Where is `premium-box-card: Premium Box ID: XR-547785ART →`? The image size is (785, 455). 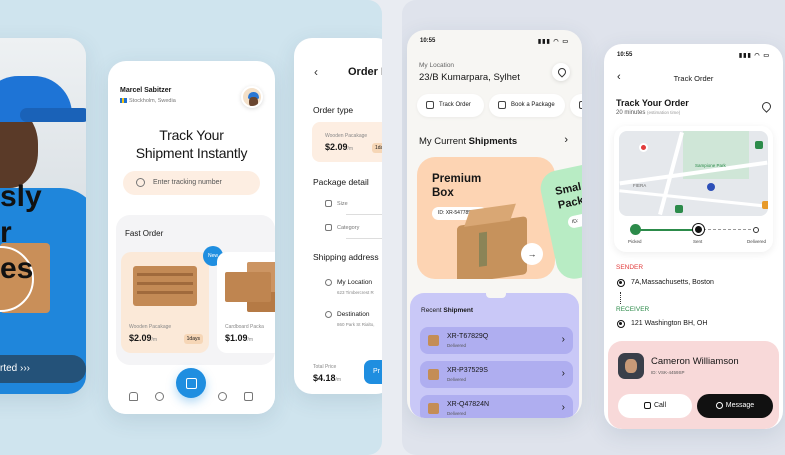 premium-box-card: Premium Box ID: XR-547785ART → is located at coordinates (486, 218).